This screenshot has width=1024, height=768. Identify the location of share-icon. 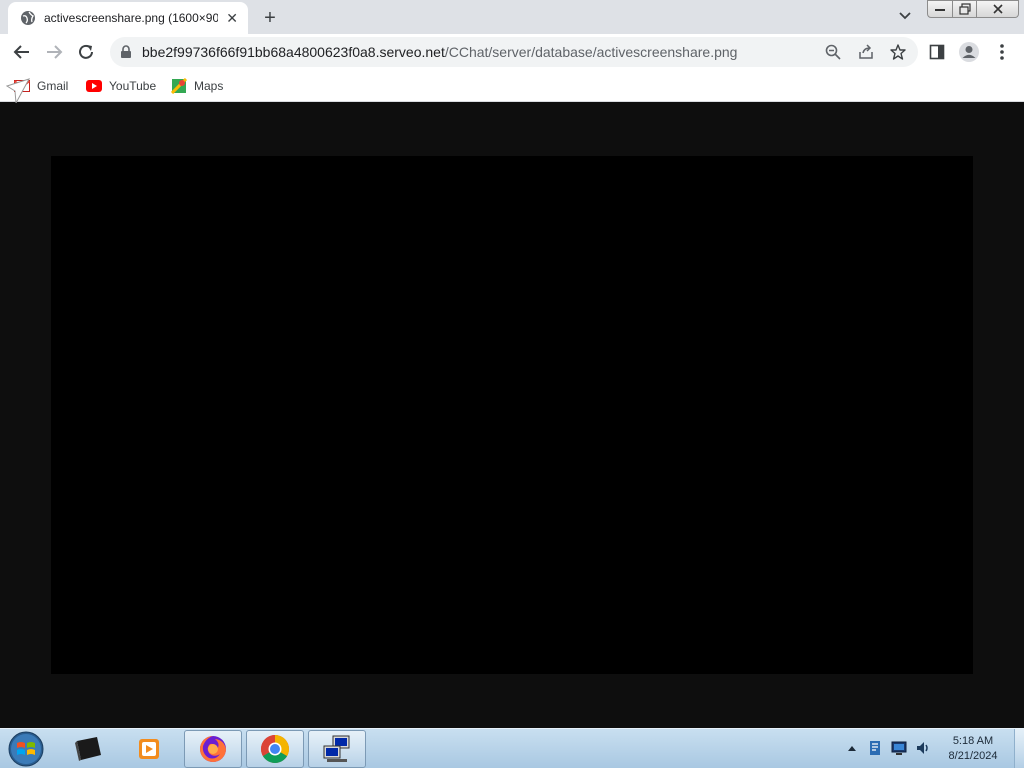
(866, 52).